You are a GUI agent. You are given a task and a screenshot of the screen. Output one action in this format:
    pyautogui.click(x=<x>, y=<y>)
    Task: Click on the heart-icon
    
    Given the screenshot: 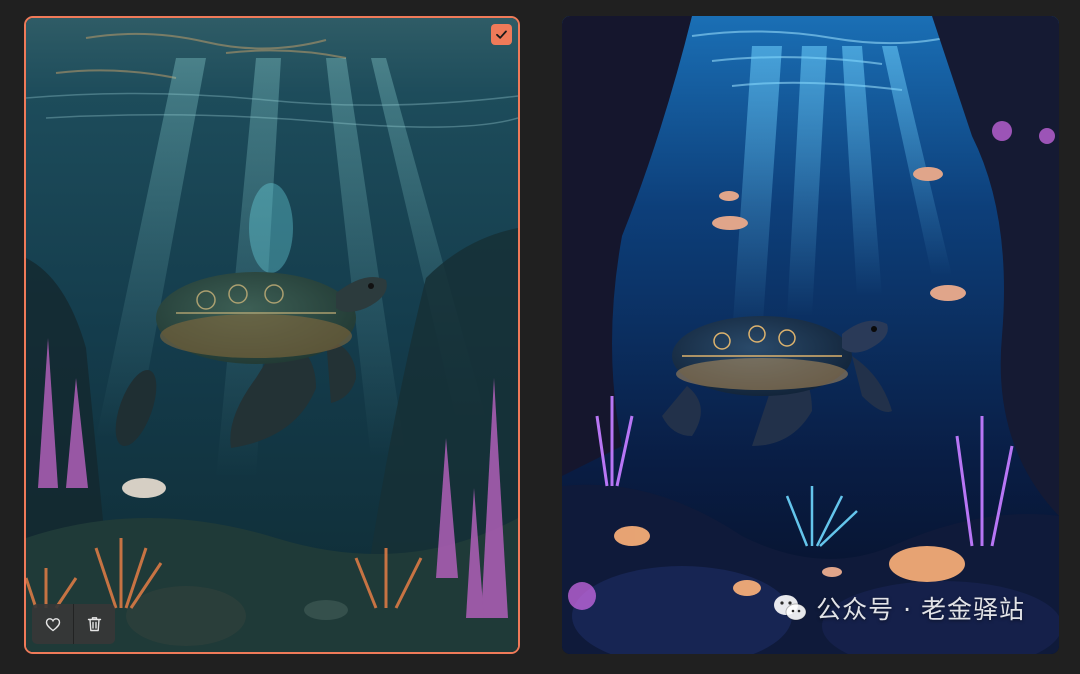 What is the action you would take?
    pyautogui.click(x=52, y=624)
    